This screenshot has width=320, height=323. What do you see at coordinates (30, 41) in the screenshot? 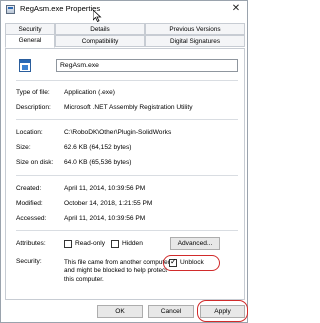
I see `tab-general: General` at bounding box center [30, 41].